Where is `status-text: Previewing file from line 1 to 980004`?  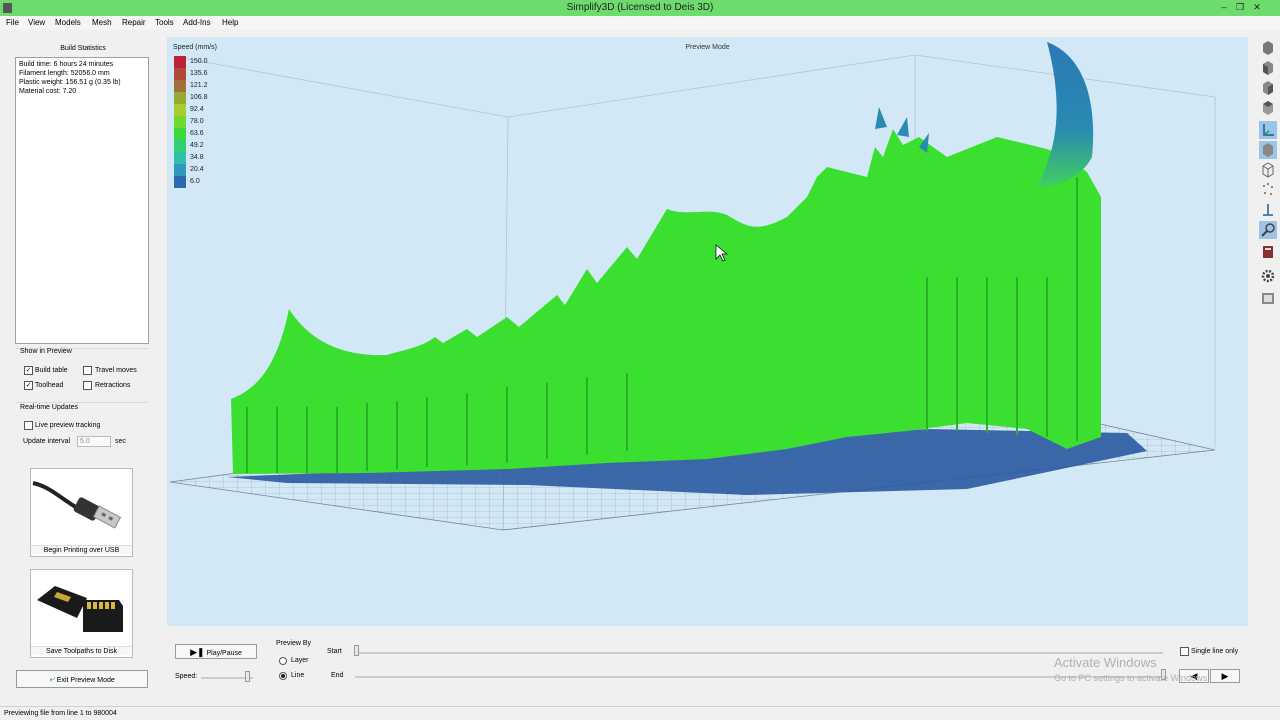 status-text: Previewing file from line 1 to 980004 is located at coordinates (60, 713).